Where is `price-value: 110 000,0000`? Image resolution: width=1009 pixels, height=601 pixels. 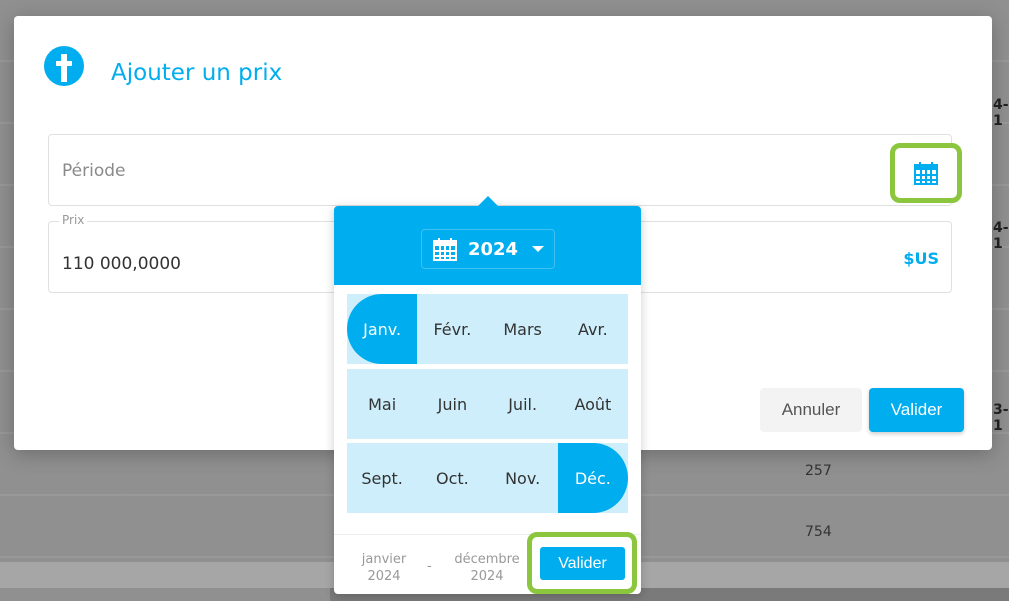 price-value: 110 000,0000 is located at coordinates (121, 264).